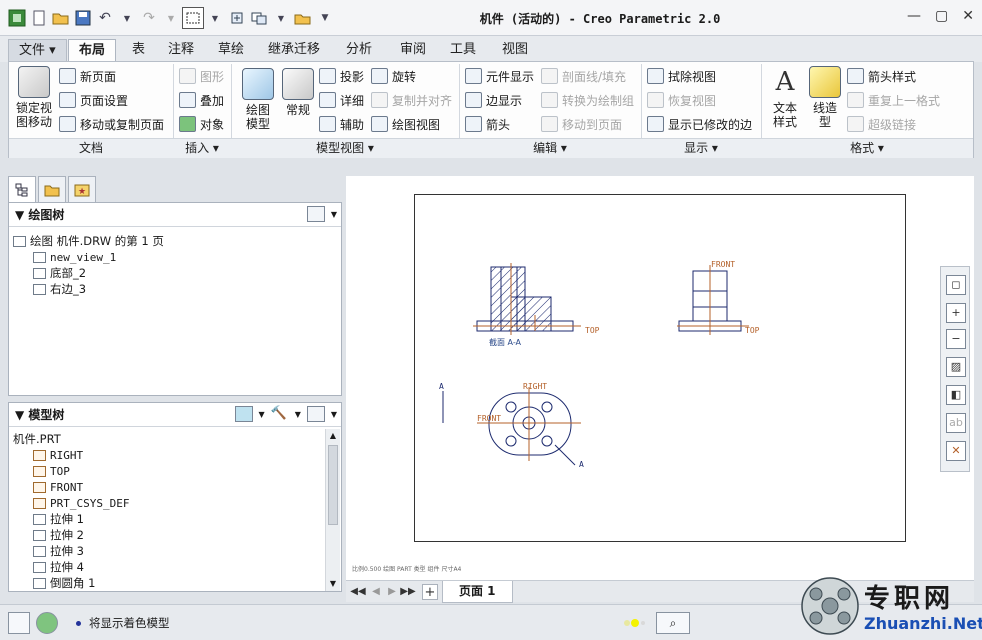 This screenshot has height=640, width=982. I want to click on close-window-folder-icon, so click(303, 18).